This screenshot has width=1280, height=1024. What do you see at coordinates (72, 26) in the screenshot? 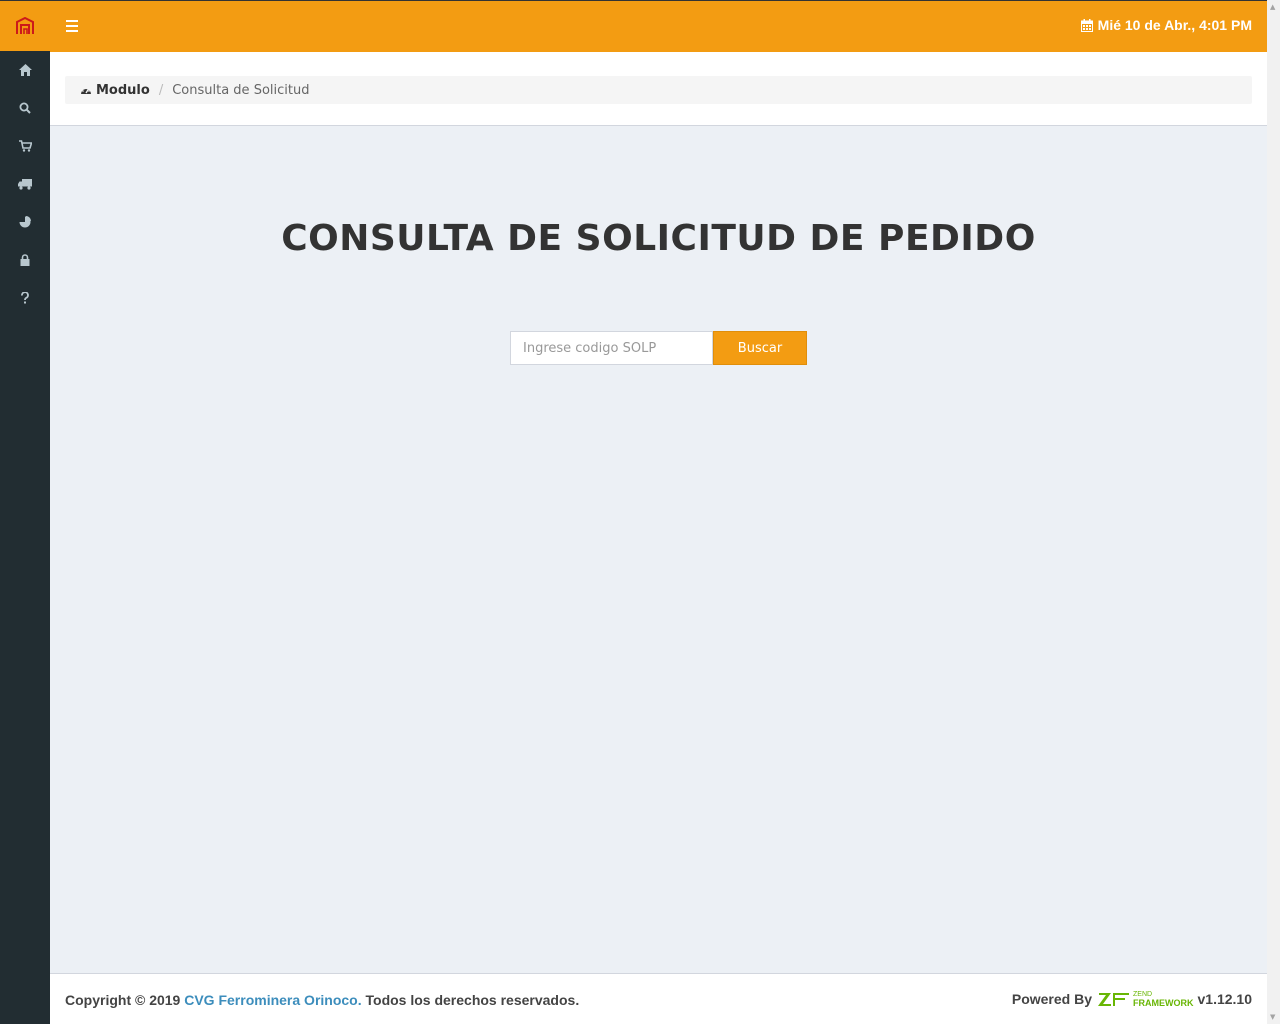
I see `hamburger-icon` at bounding box center [72, 26].